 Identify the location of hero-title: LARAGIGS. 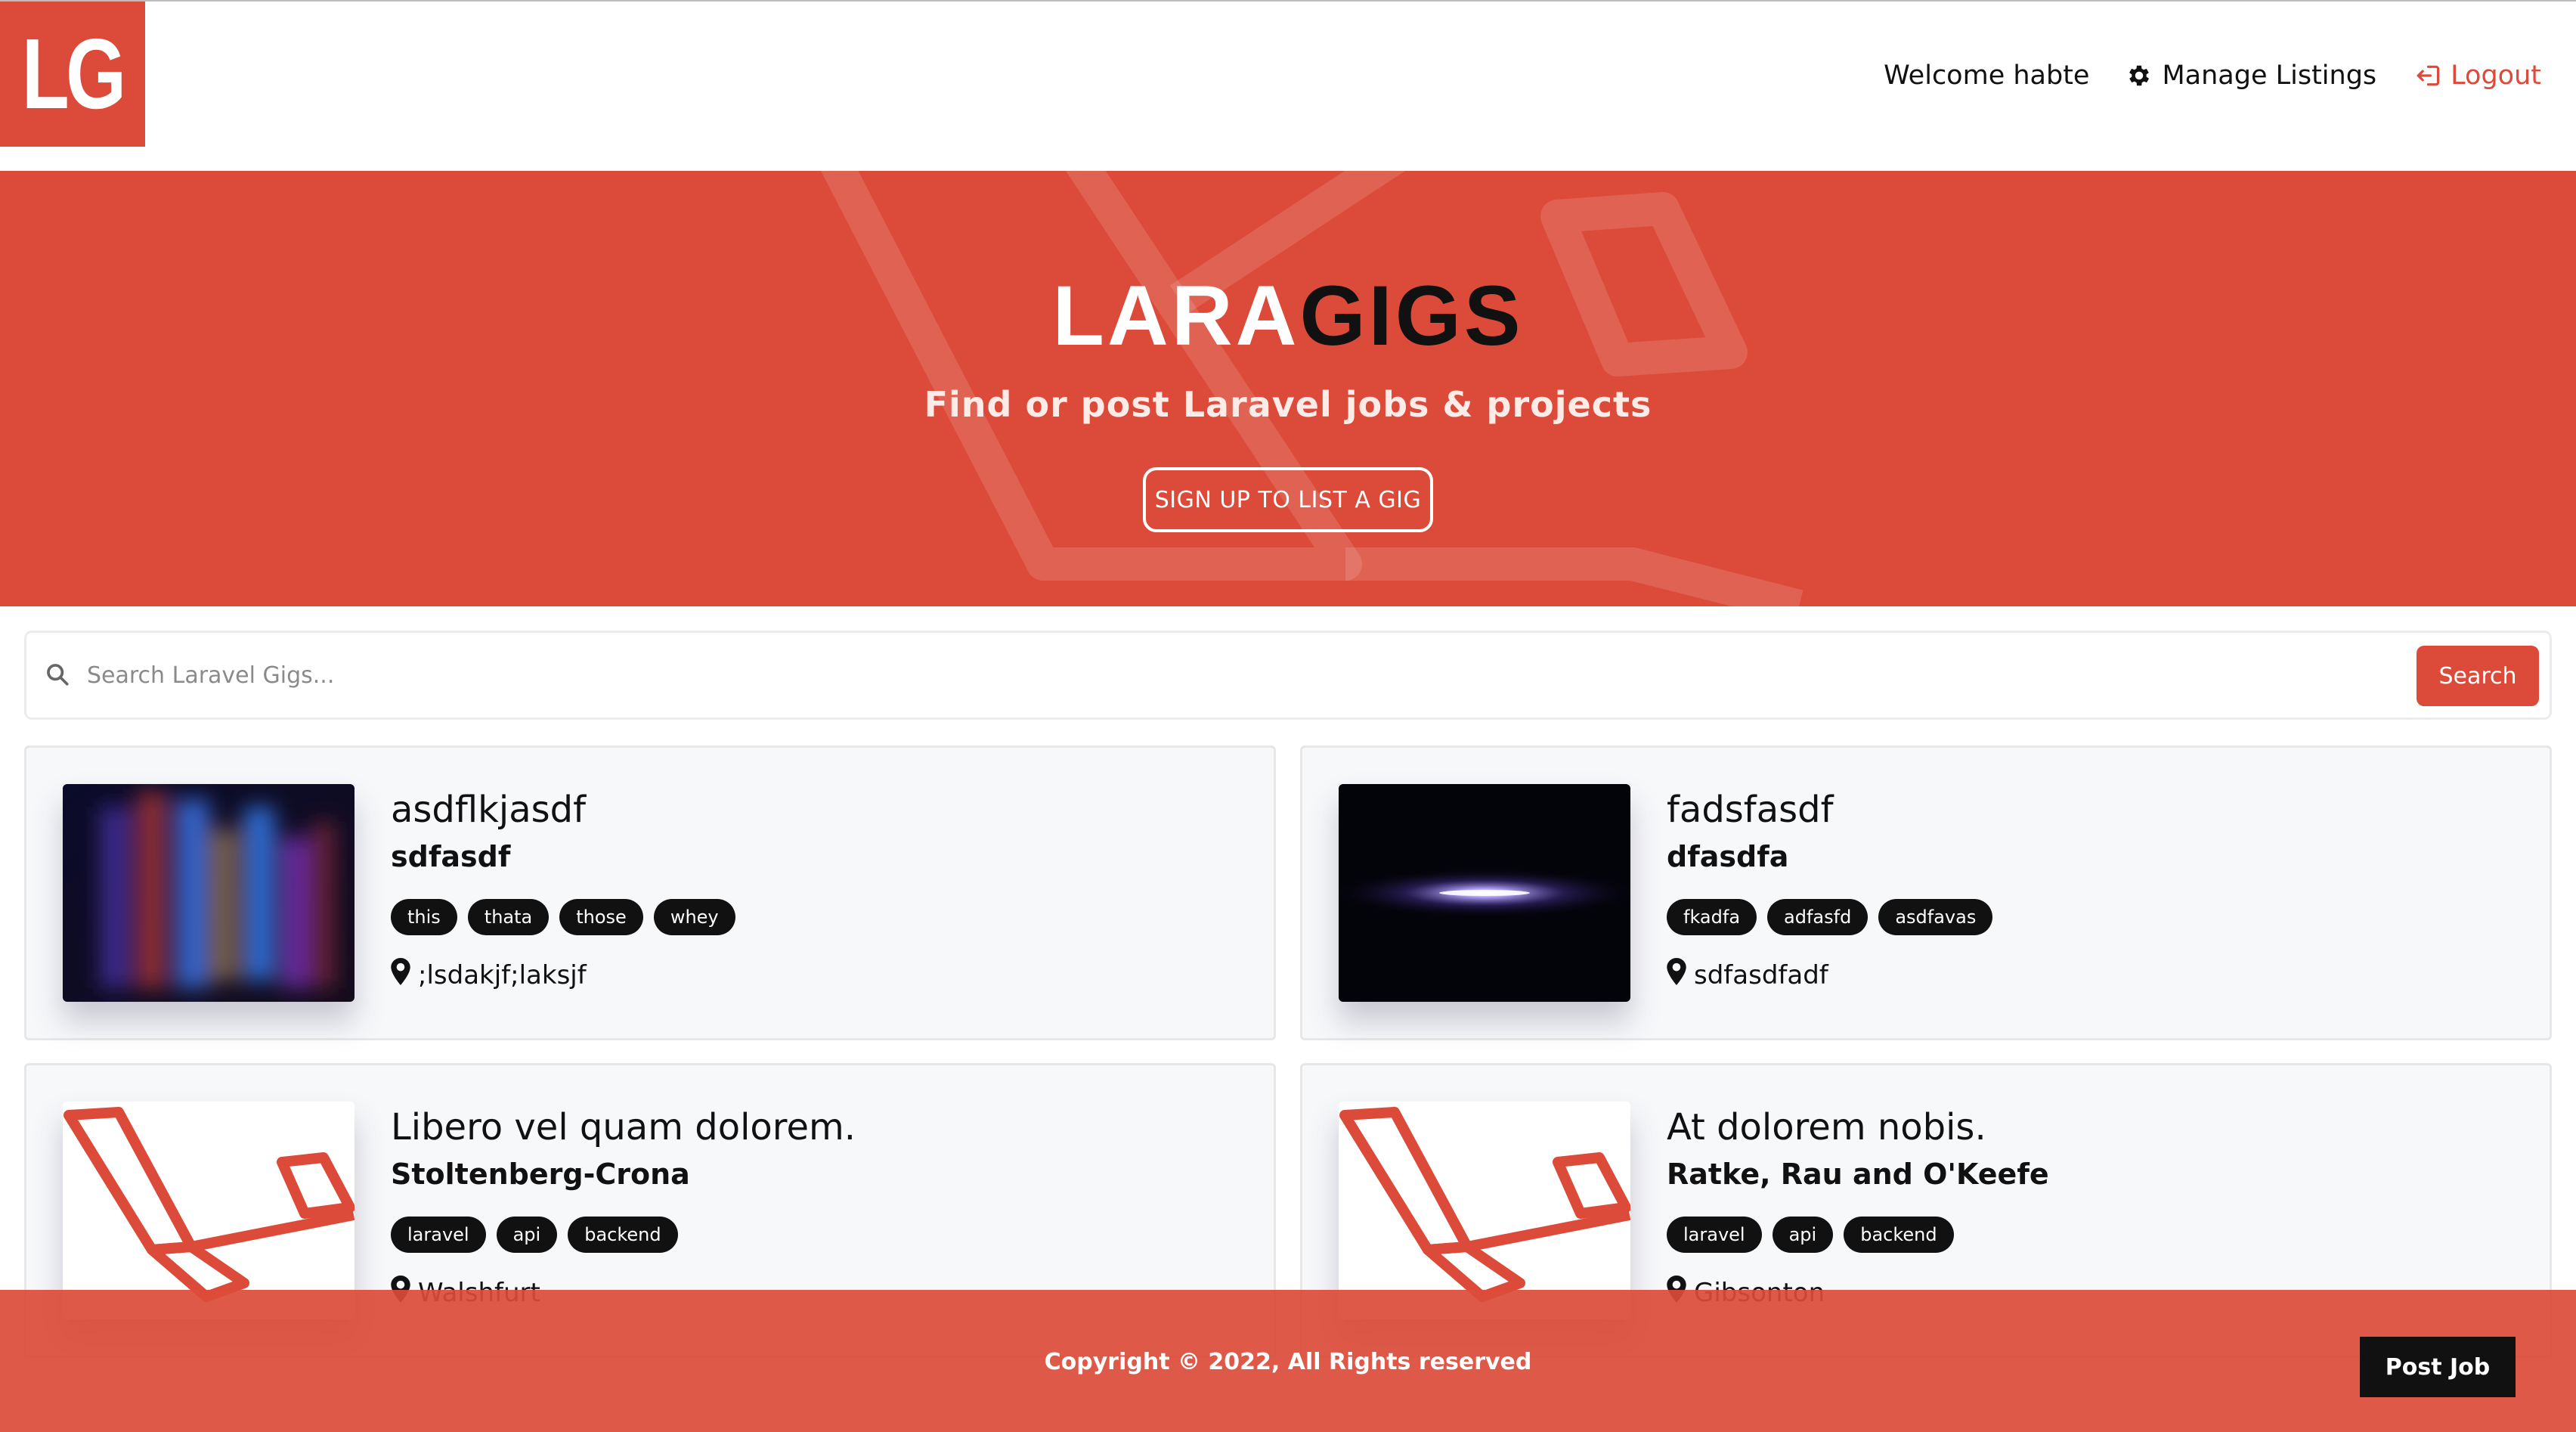
(1288, 315).